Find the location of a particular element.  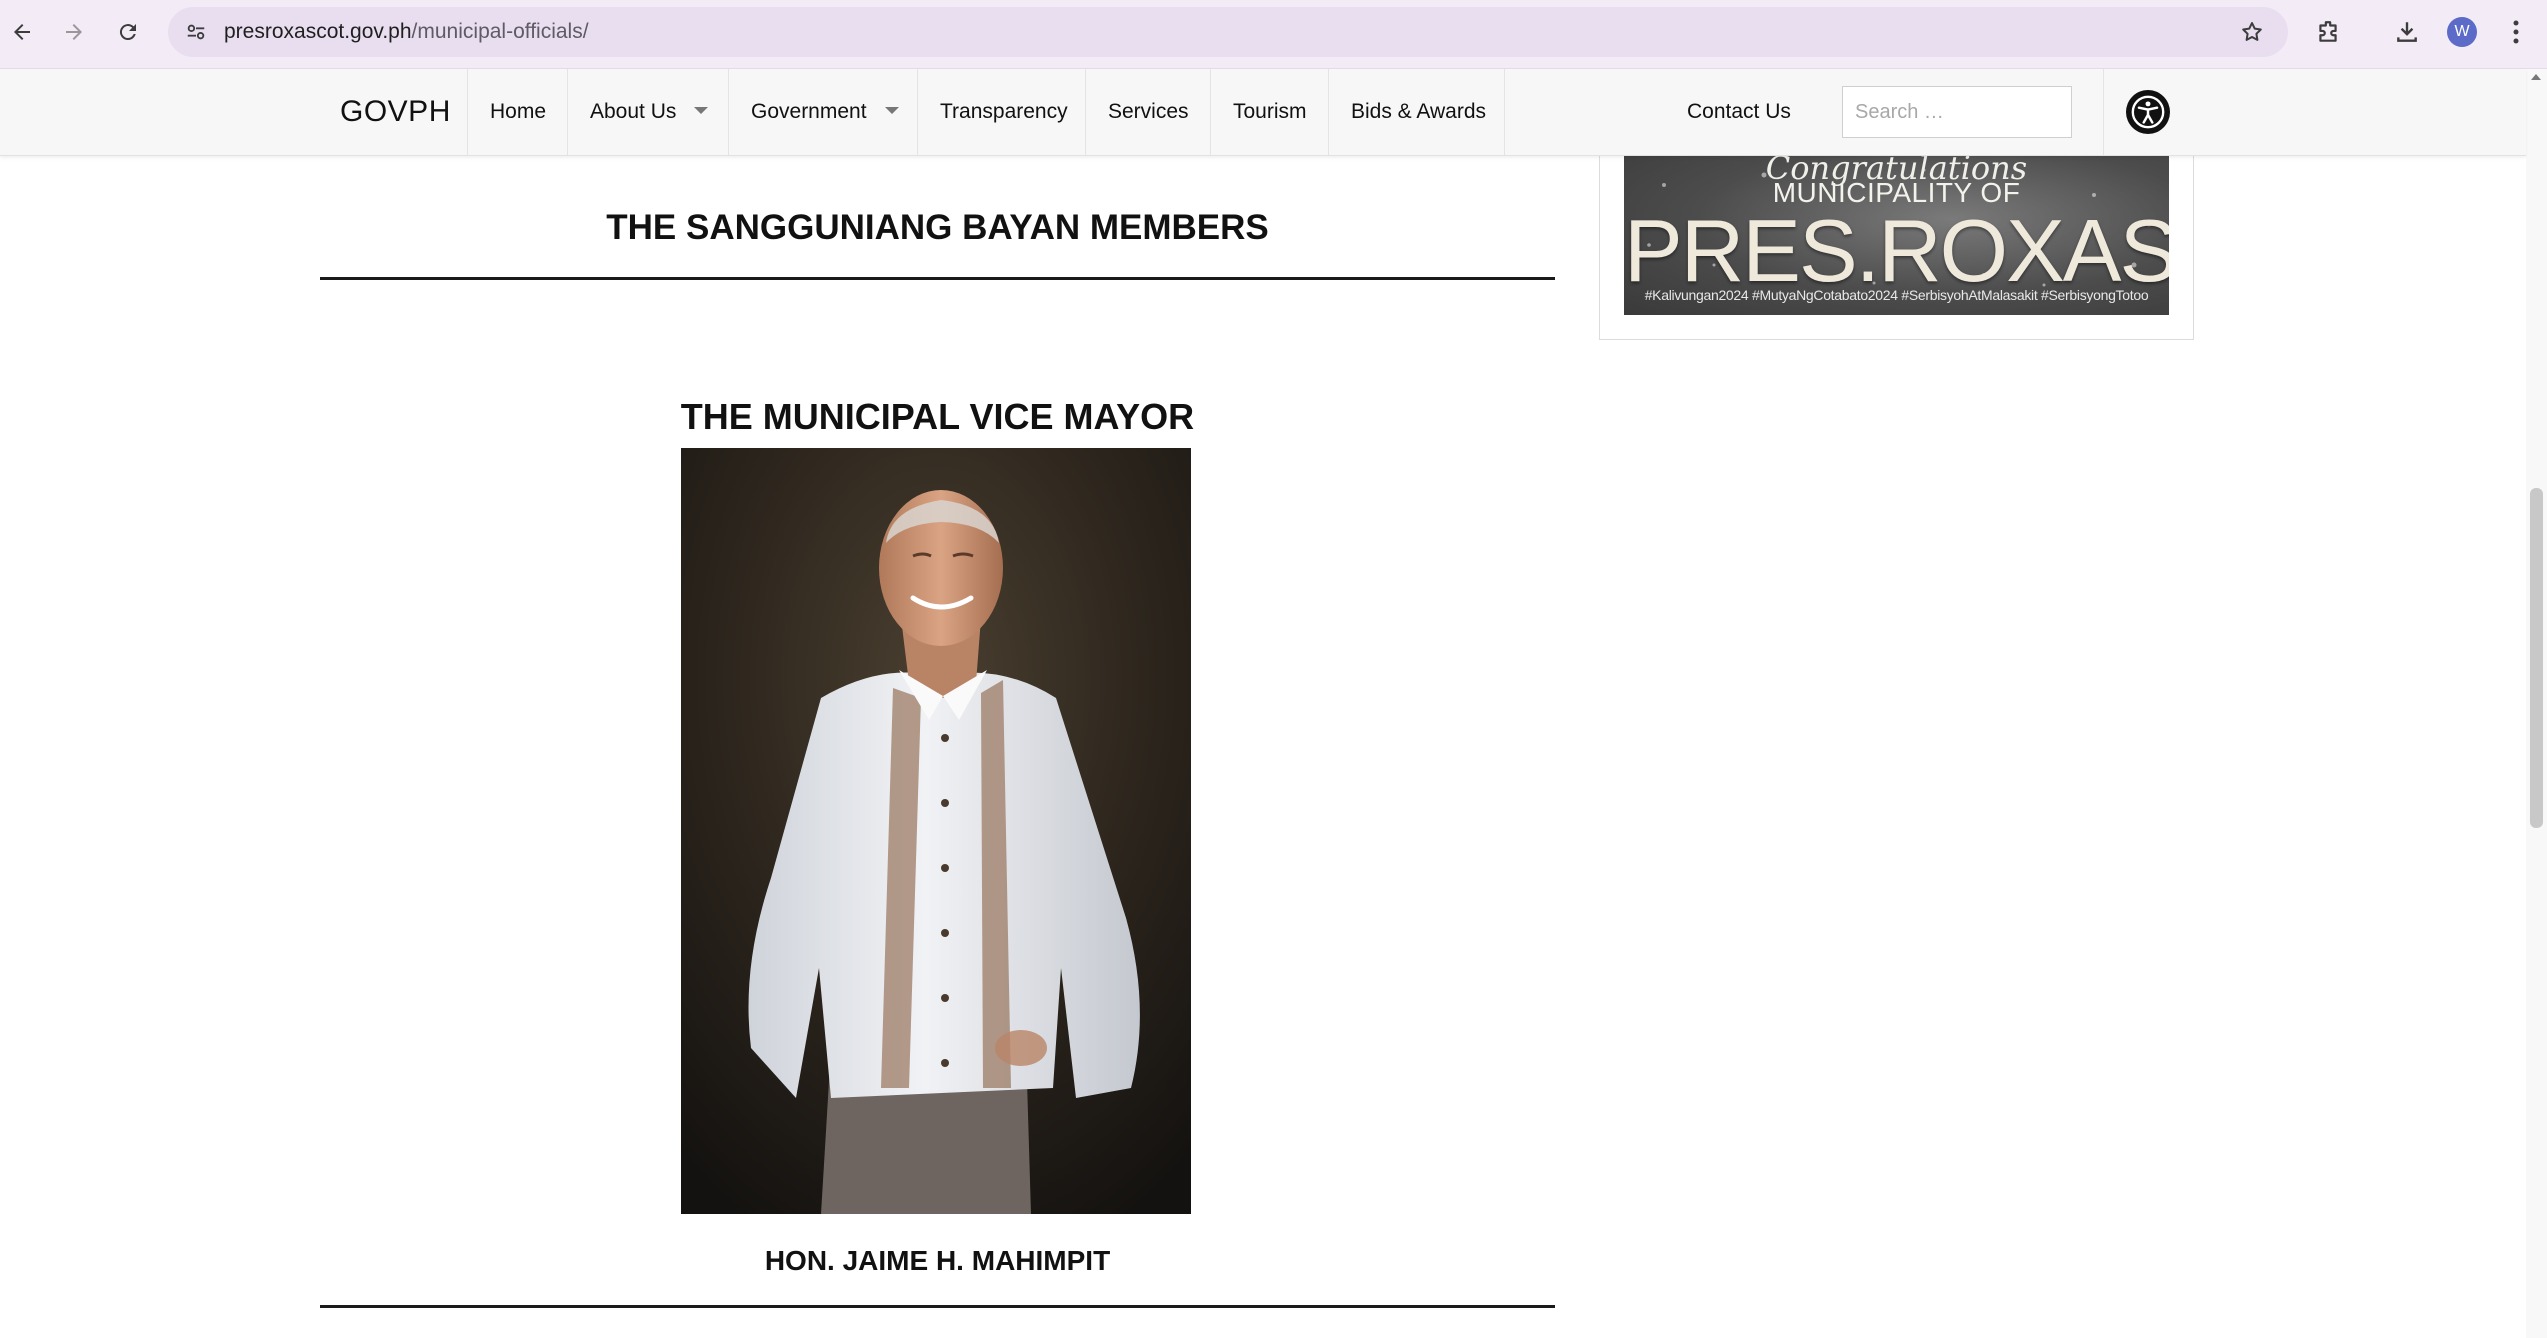

nav-home-label: Home is located at coordinates (518, 111).